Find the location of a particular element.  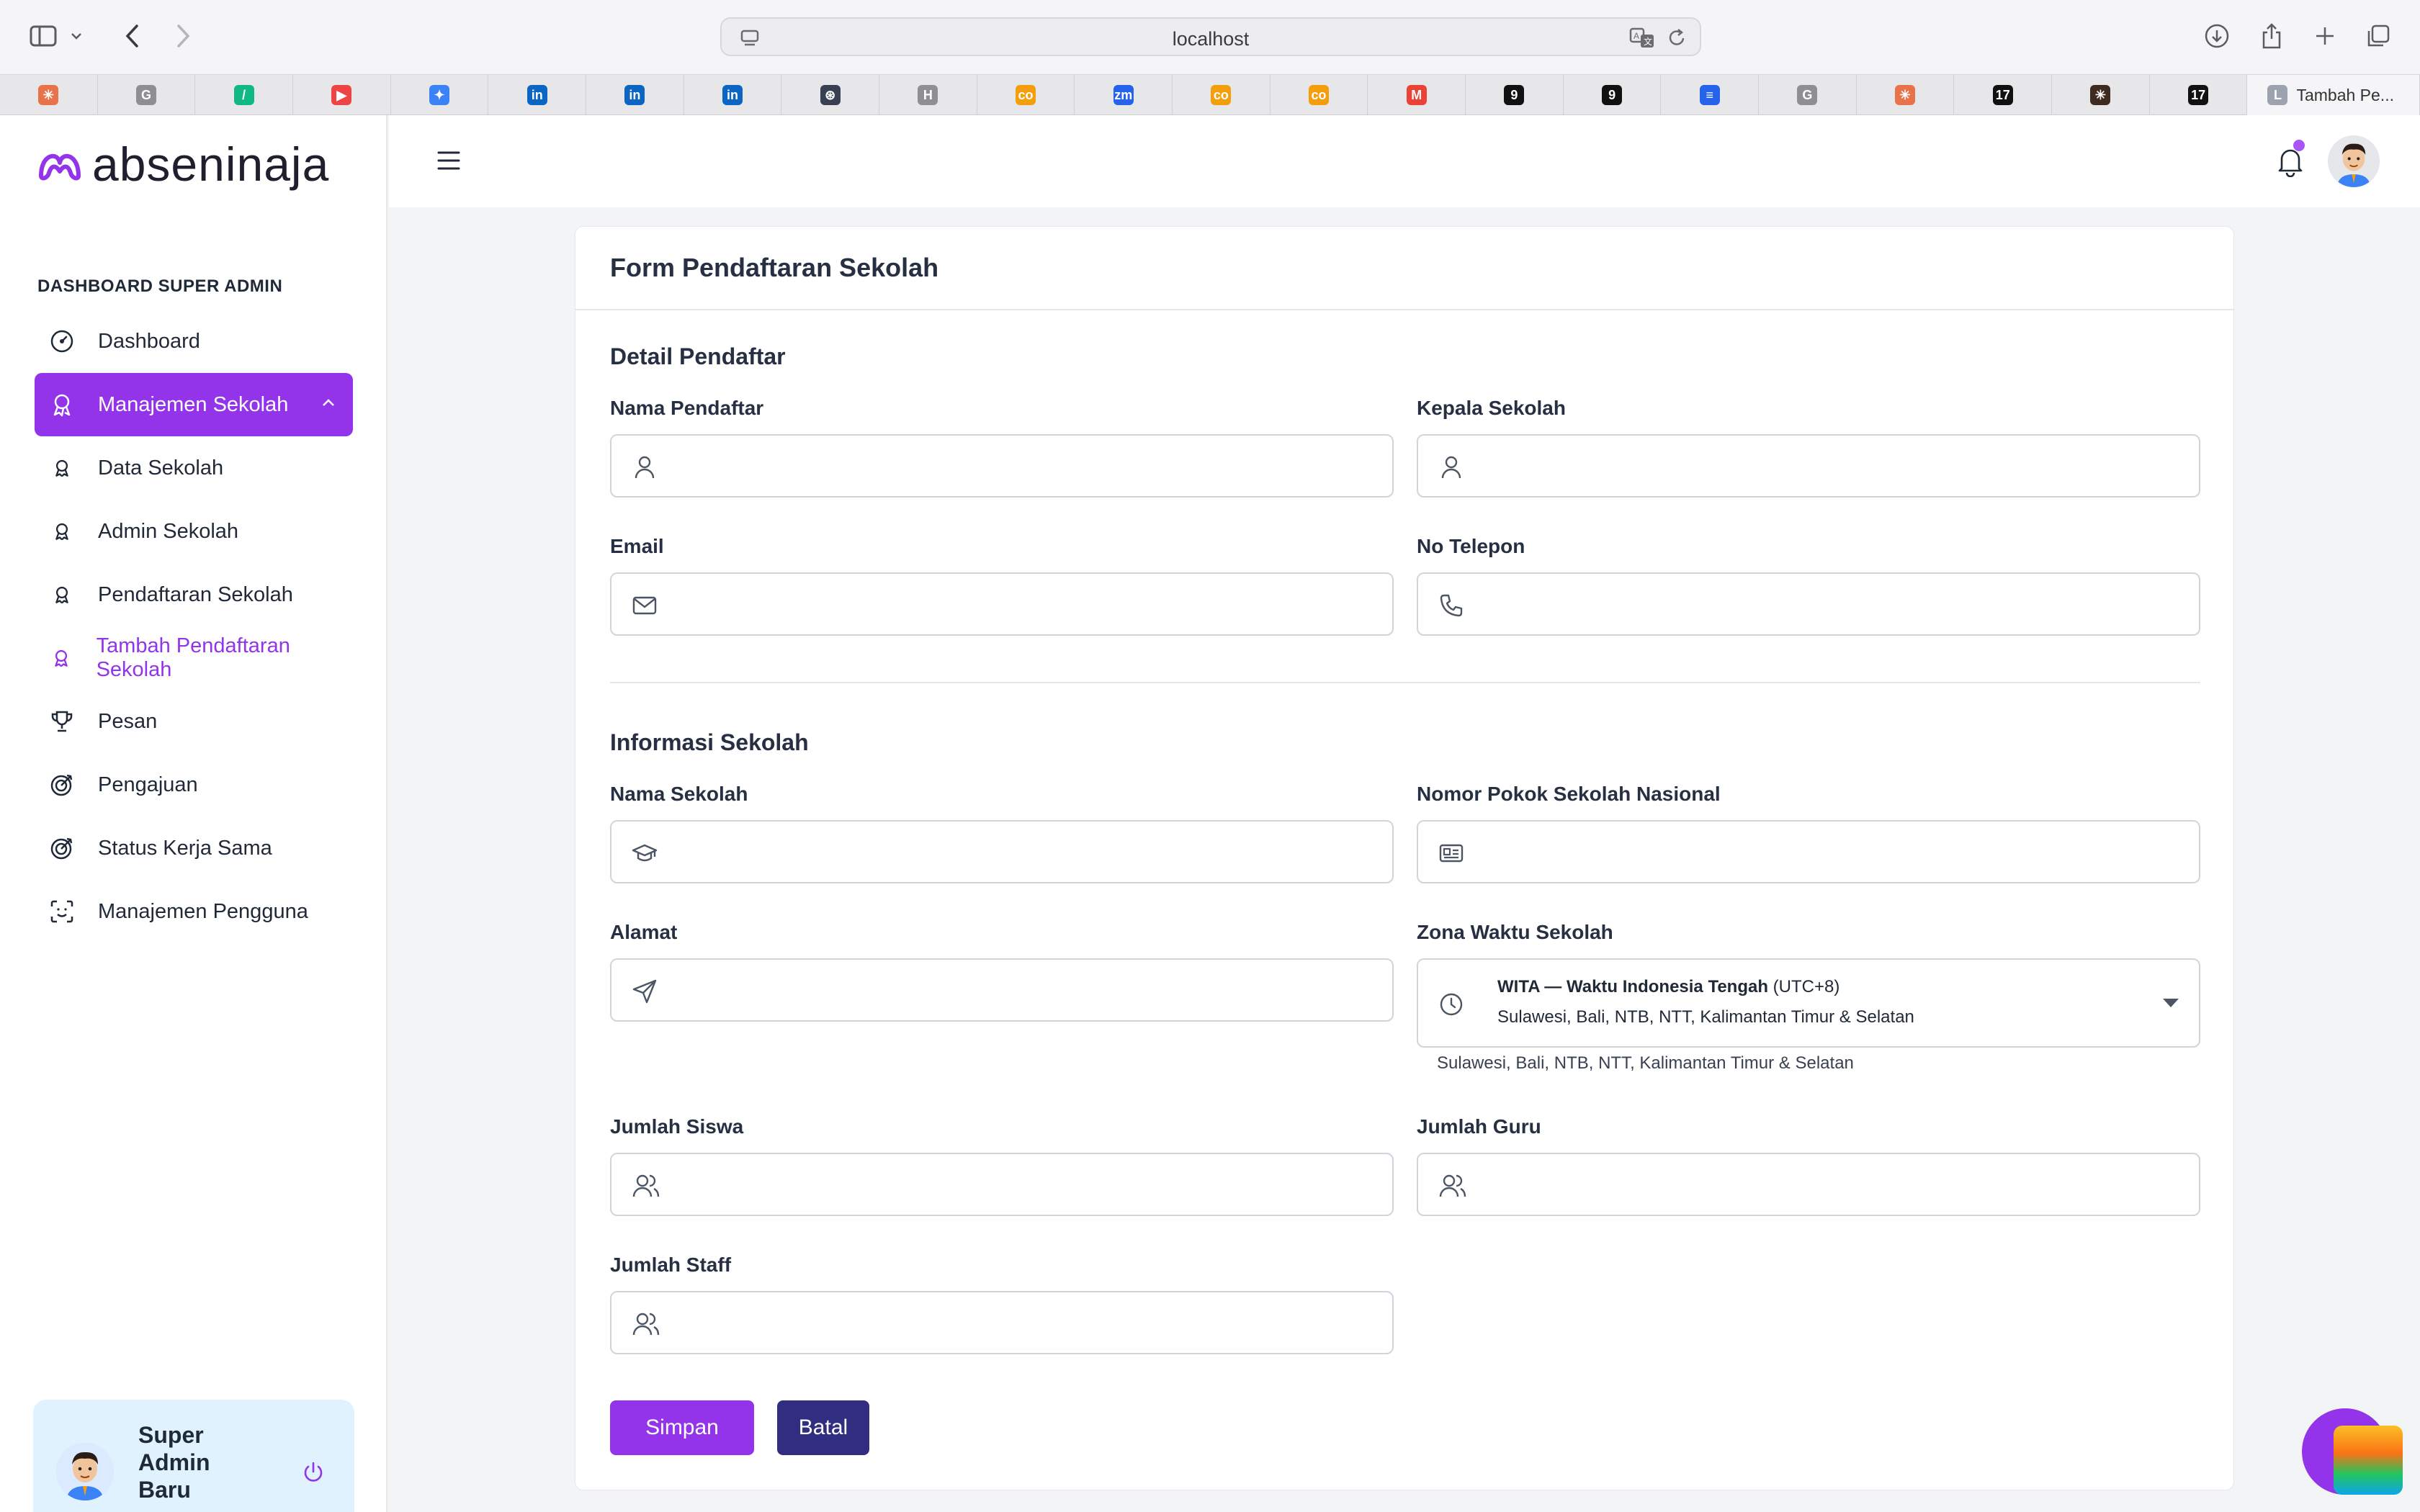

tab-overview-icon is located at coordinates (2378, 36).